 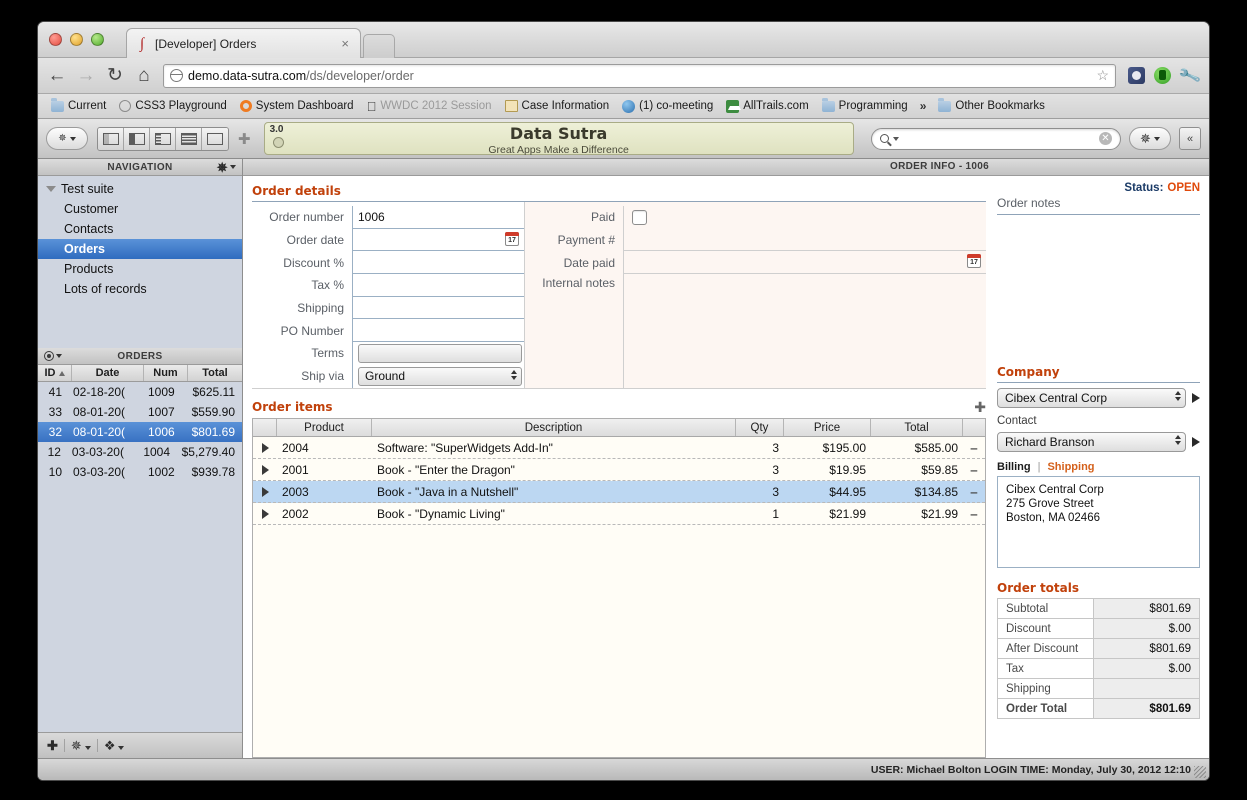 What do you see at coordinates (554, 428) in the screenshot?
I see `column-header-description: Description` at bounding box center [554, 428].